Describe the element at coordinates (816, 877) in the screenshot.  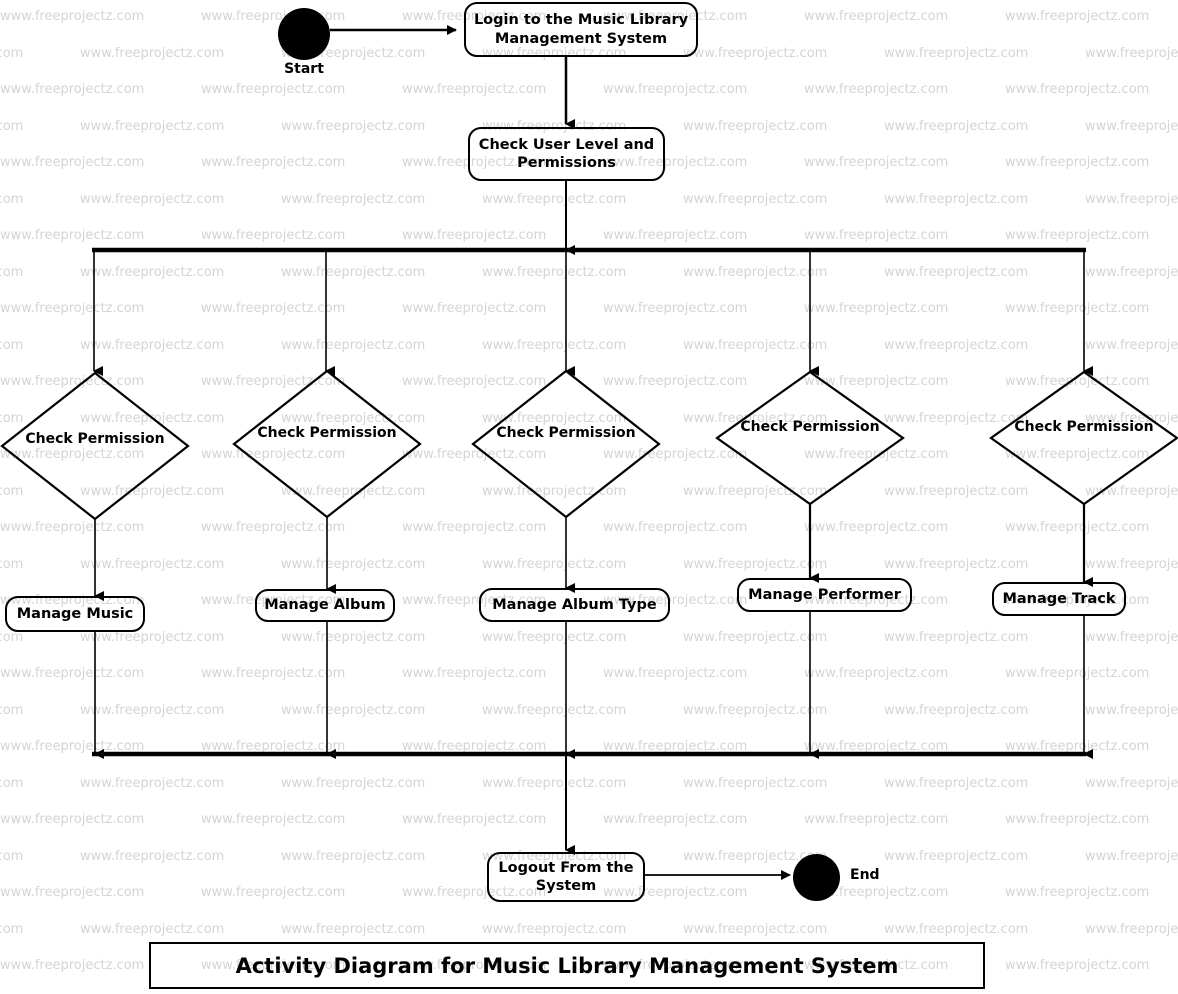
I see `end-node` at that location.